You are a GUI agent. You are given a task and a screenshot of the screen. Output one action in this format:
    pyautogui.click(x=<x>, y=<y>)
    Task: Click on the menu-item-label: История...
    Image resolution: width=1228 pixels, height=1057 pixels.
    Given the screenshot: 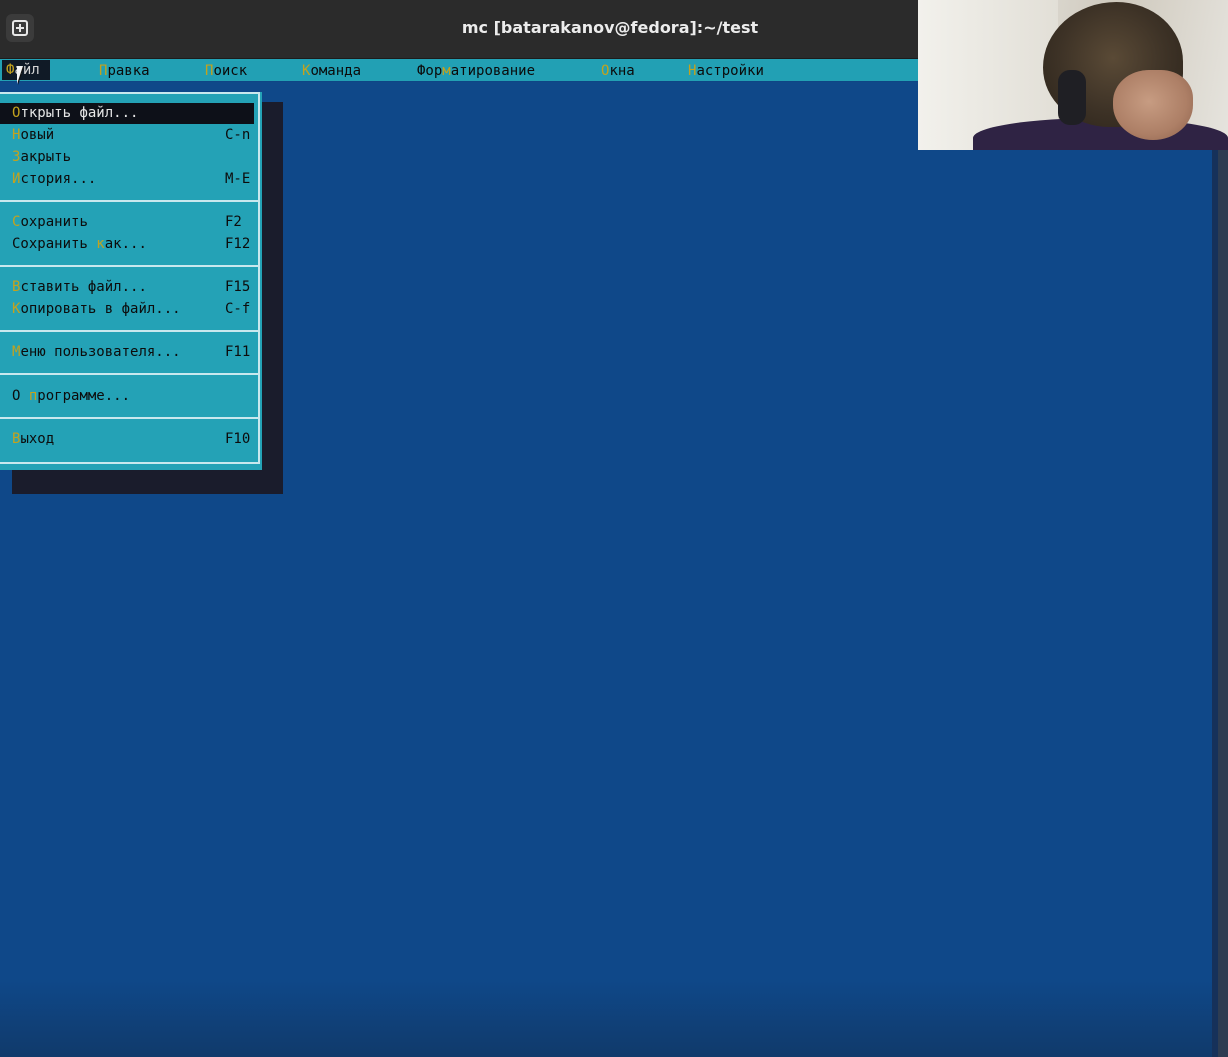 What is the action you would take?
    pyautogui.click(x=54, y=179)
    